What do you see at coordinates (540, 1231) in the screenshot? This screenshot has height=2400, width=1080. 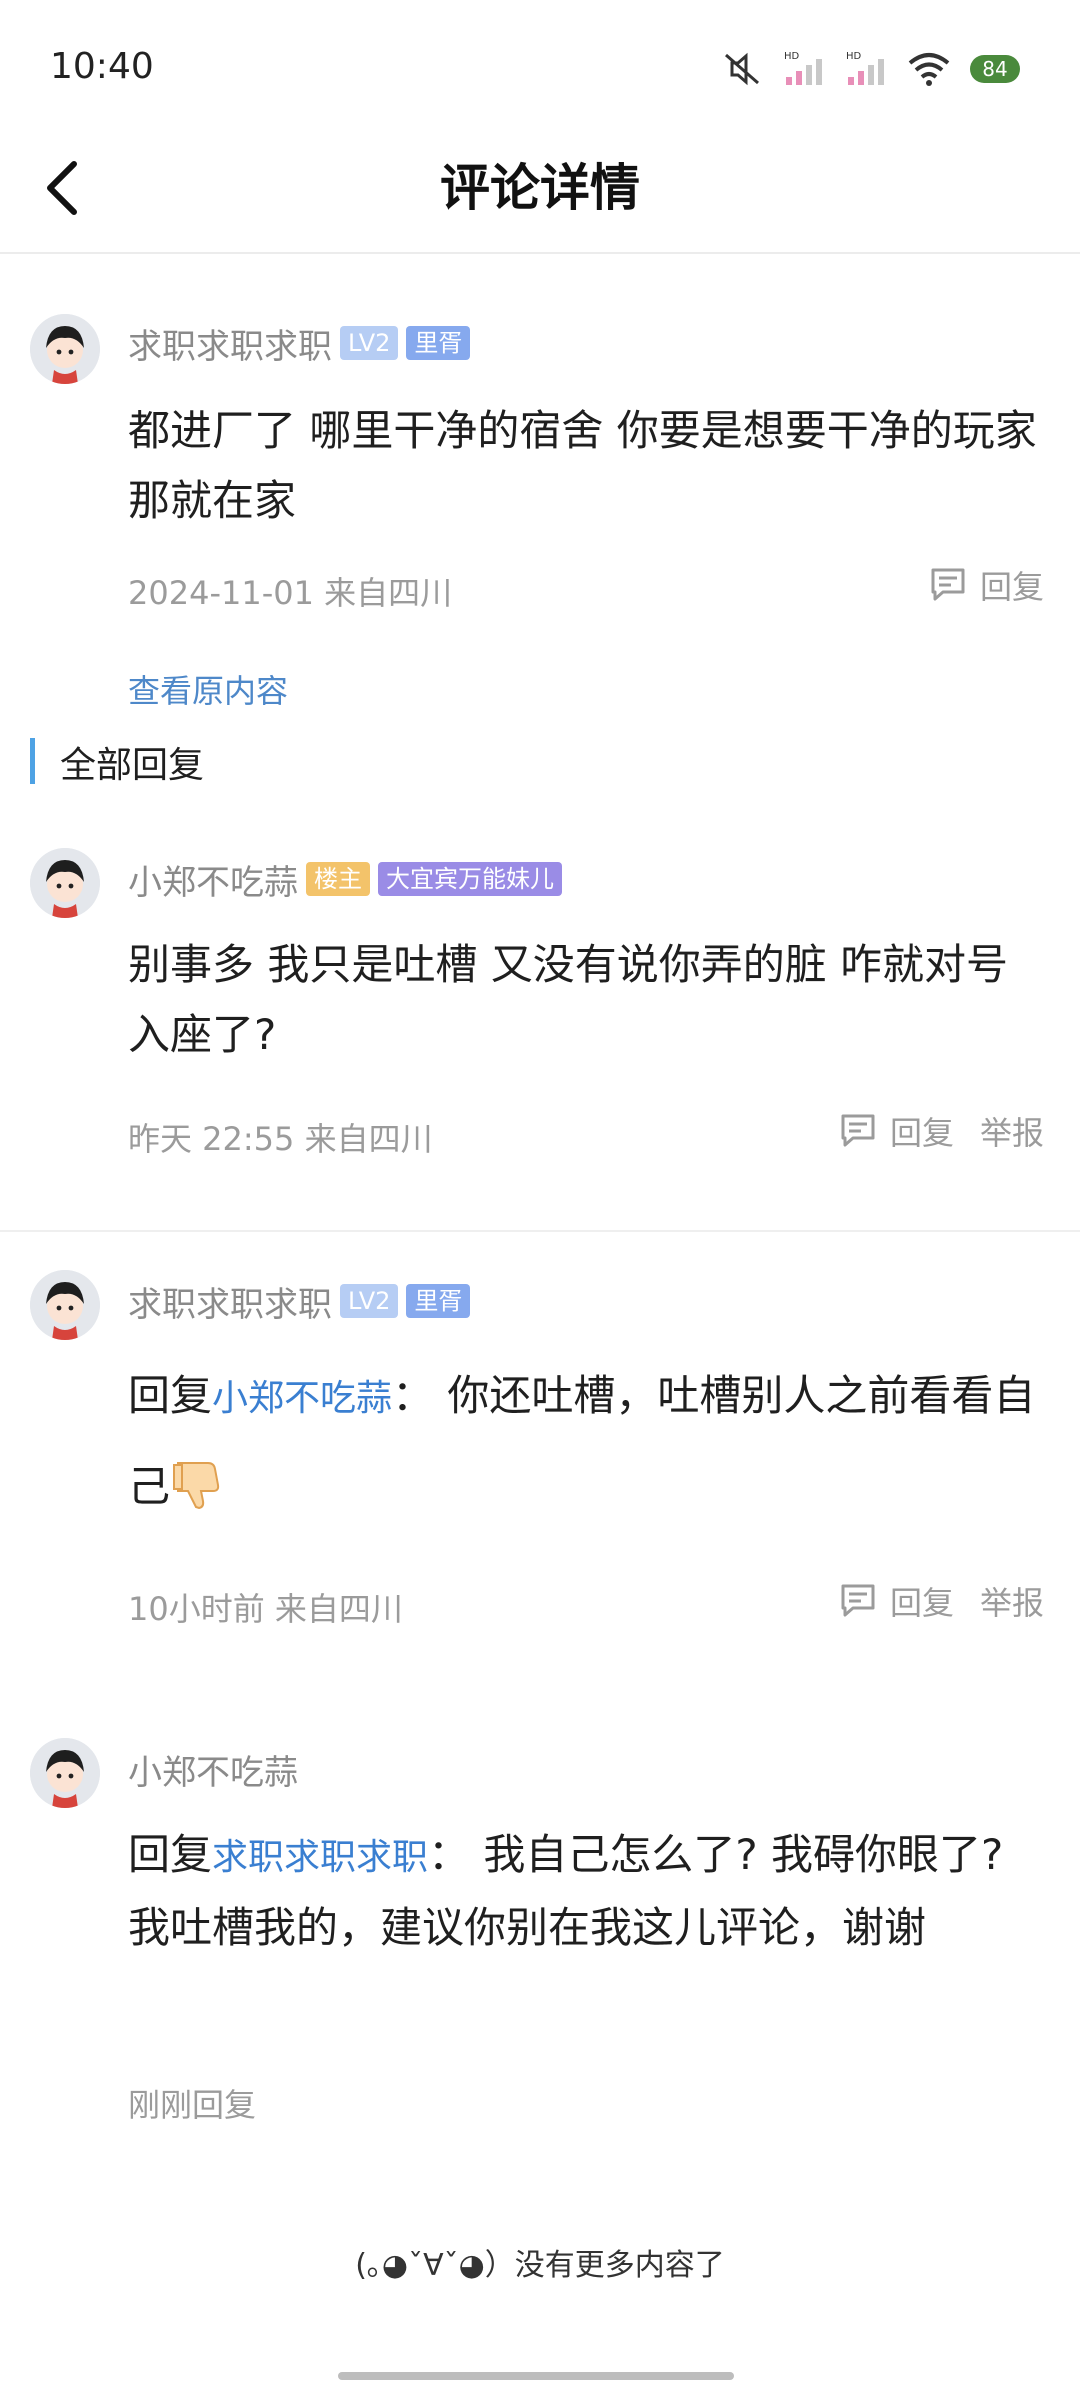 I see `divider` at bounding box center [540, 1231].